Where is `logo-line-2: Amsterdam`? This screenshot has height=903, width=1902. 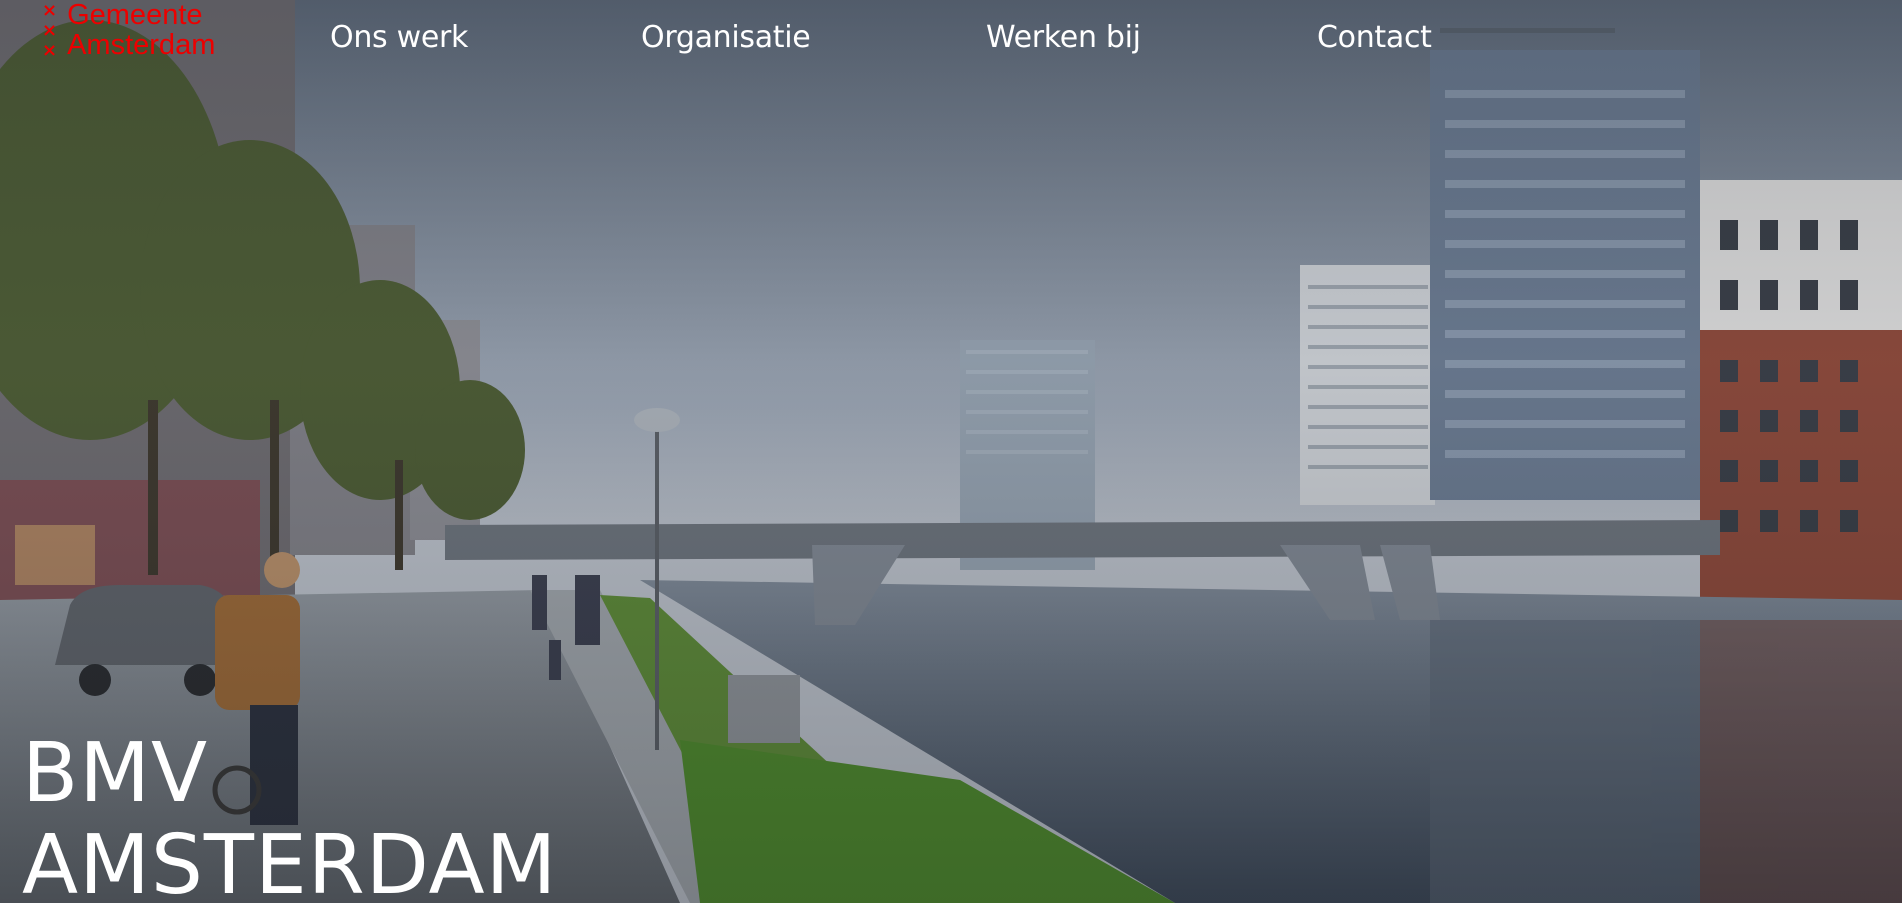
logo-line-2: Amsterdam is located at coordinates (141, 45).